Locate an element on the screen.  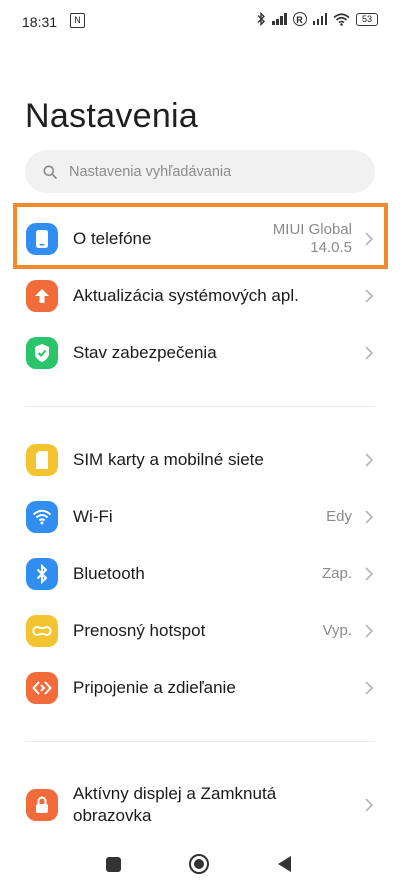
item-label: Wi-Fi is located at coordinates (93, 516).